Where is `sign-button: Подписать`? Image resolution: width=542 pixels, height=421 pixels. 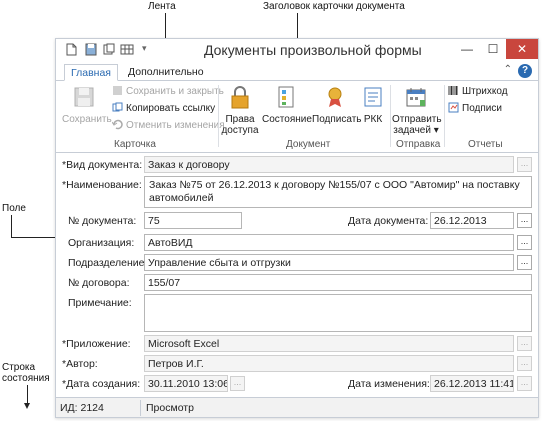 sign-button: Подписать is located at coordinates (337, 105).